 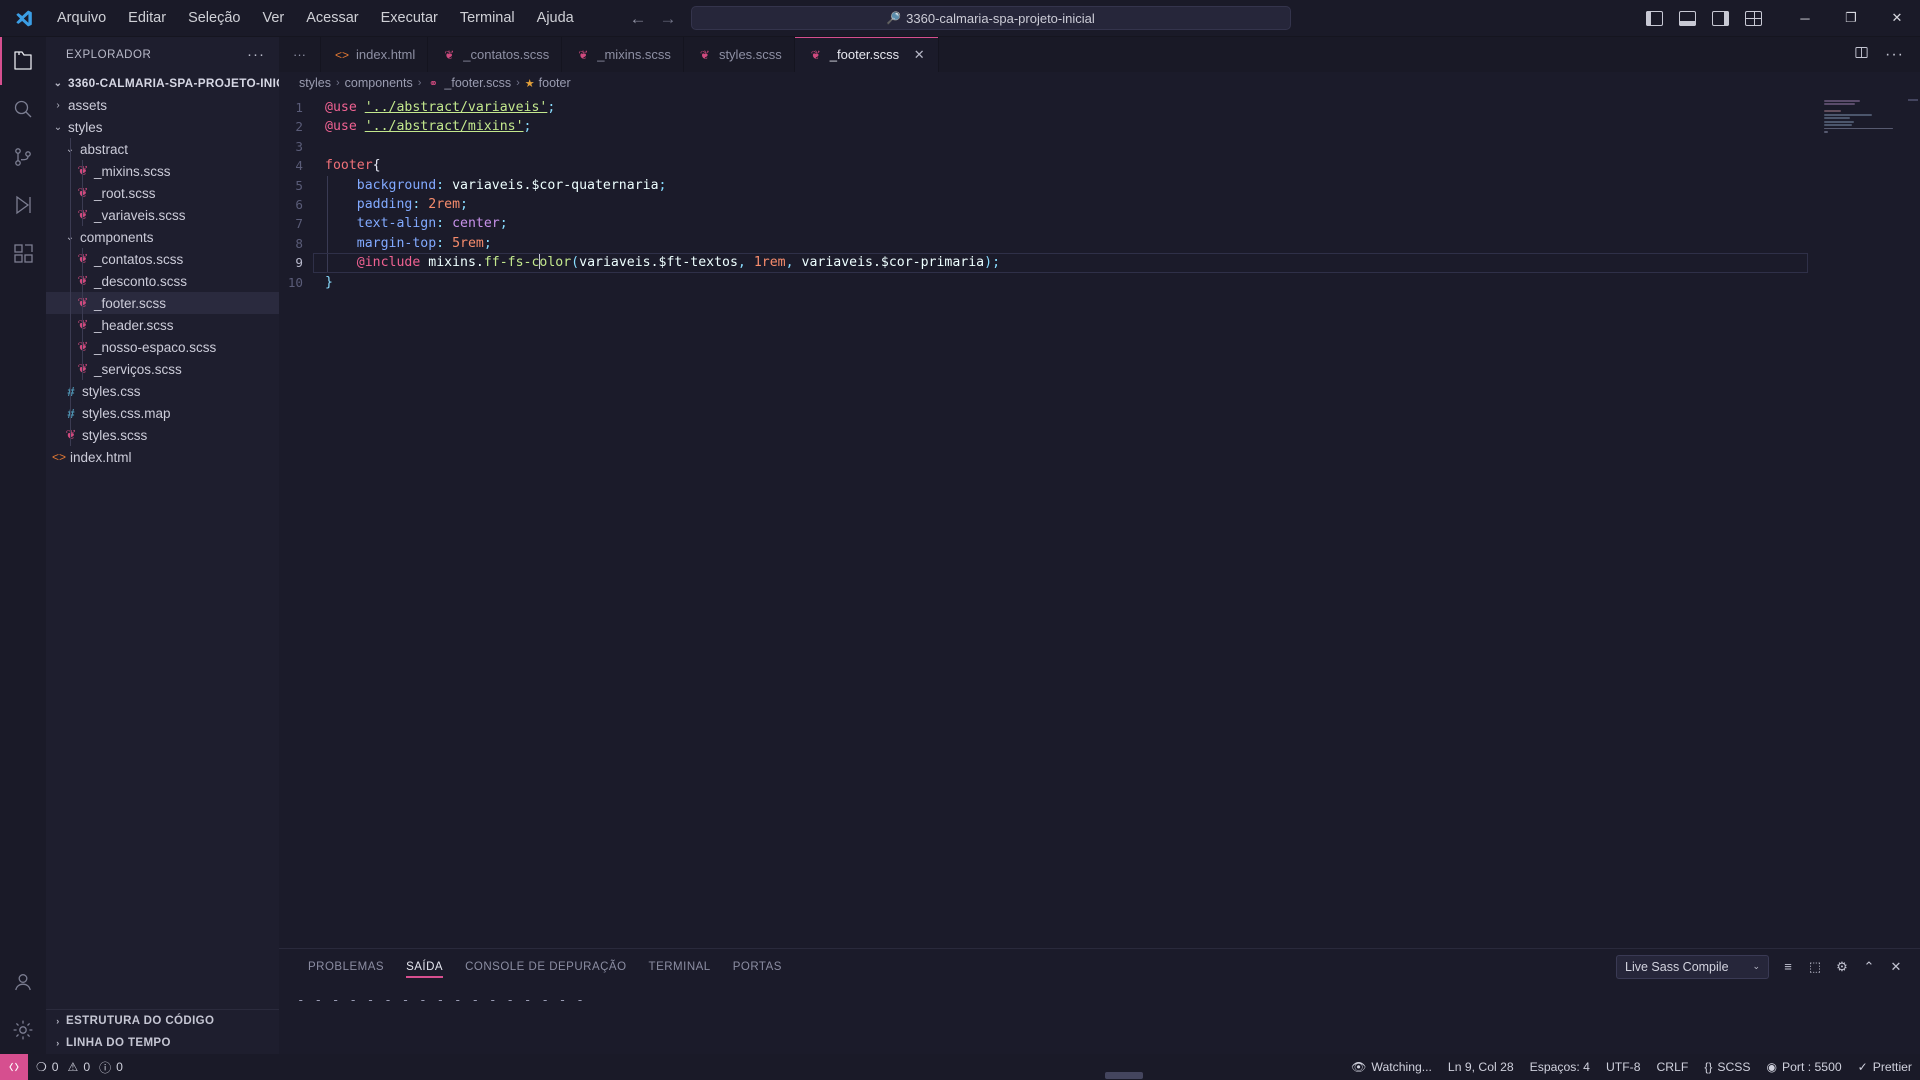 What do you see at coordinates (162, 325) in the screenshot?
I see `tree-item-header-scss: ❦ _header.scss` at bounding box center [162, 325].